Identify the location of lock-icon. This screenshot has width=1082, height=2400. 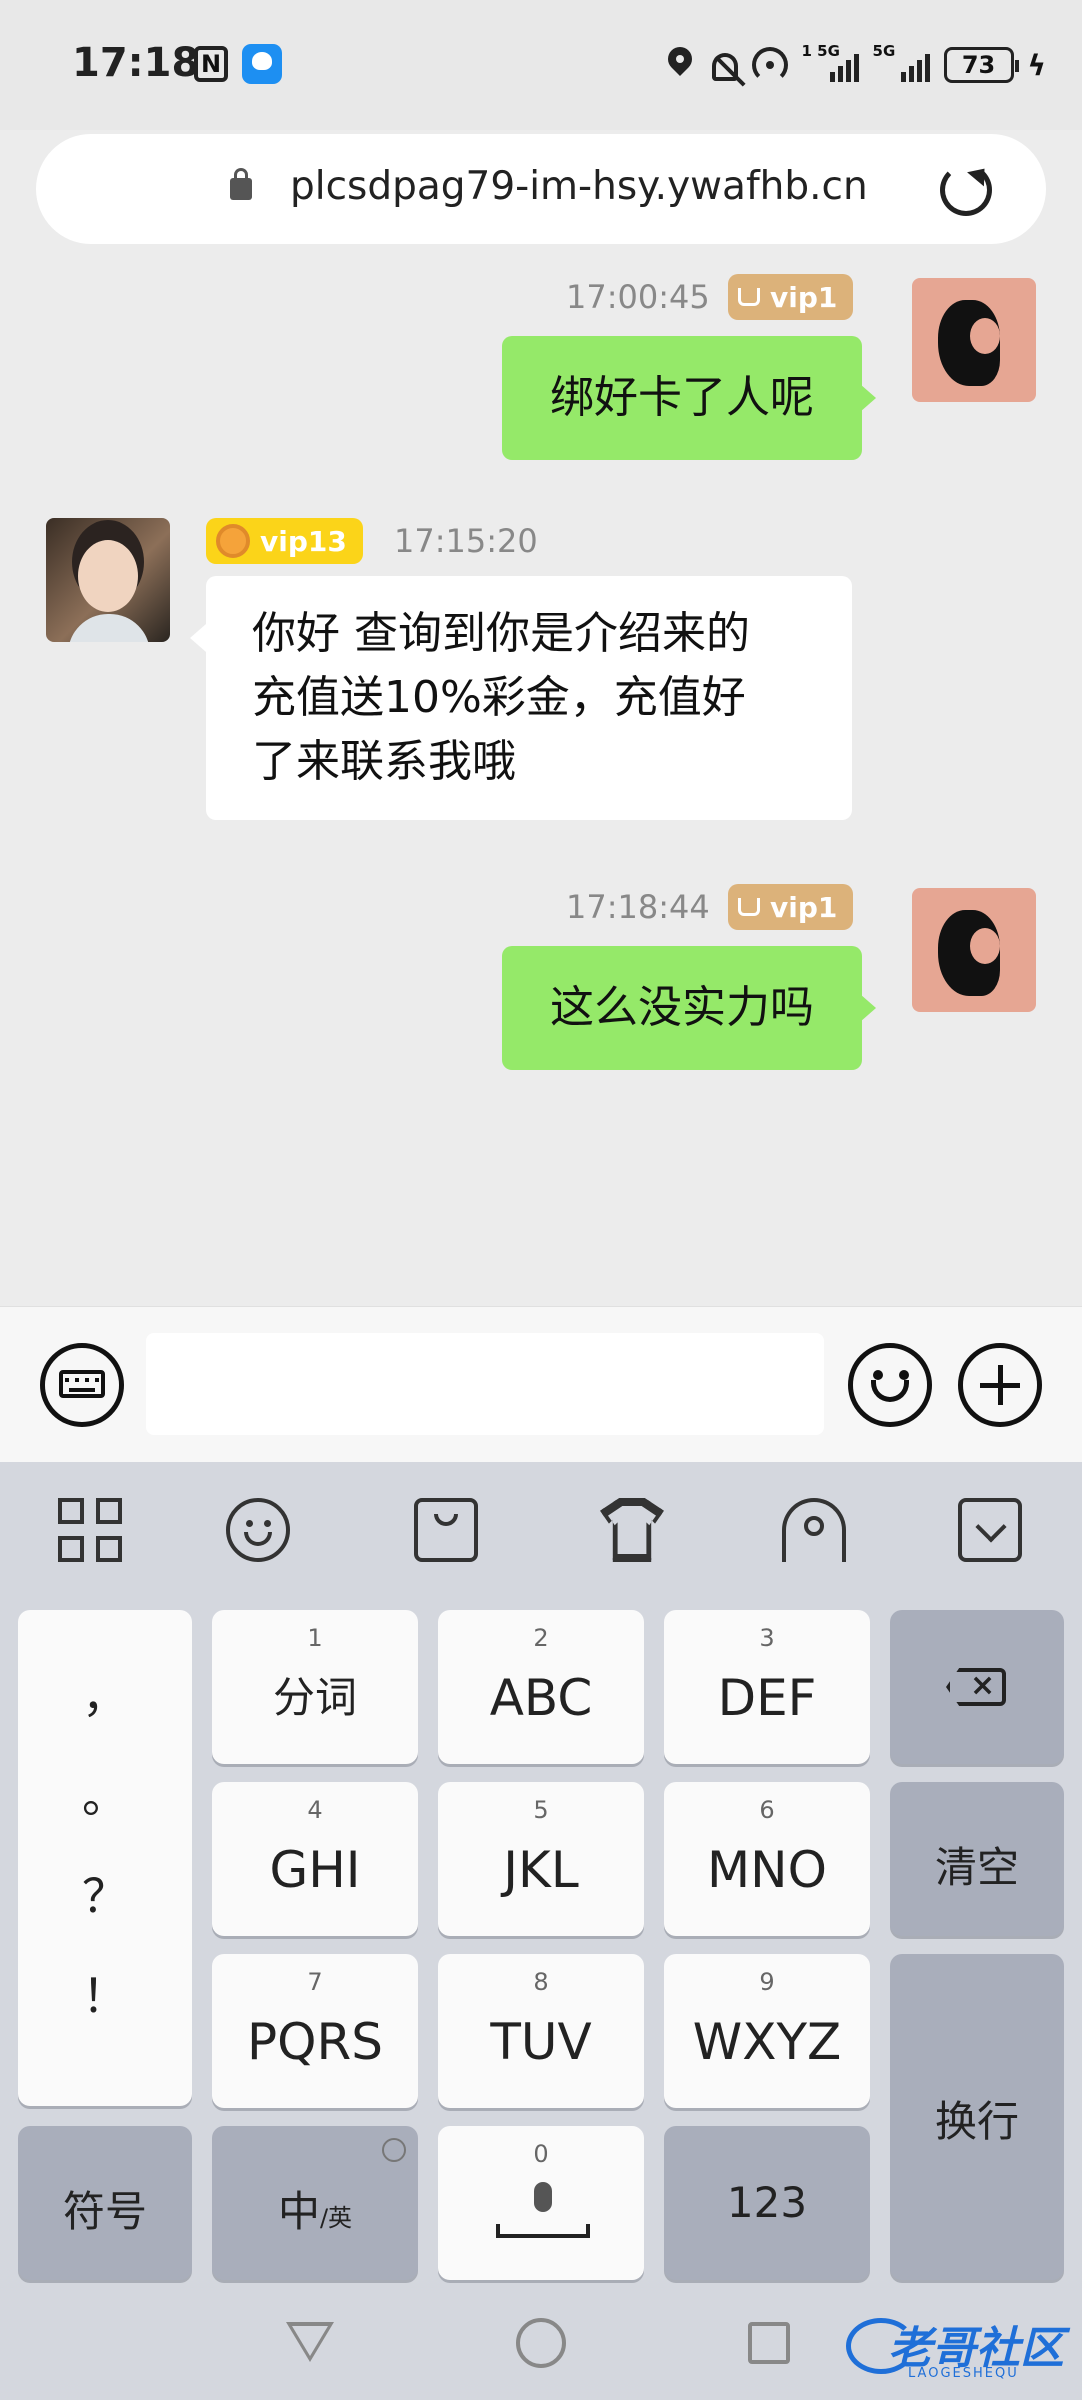
(241, 184).